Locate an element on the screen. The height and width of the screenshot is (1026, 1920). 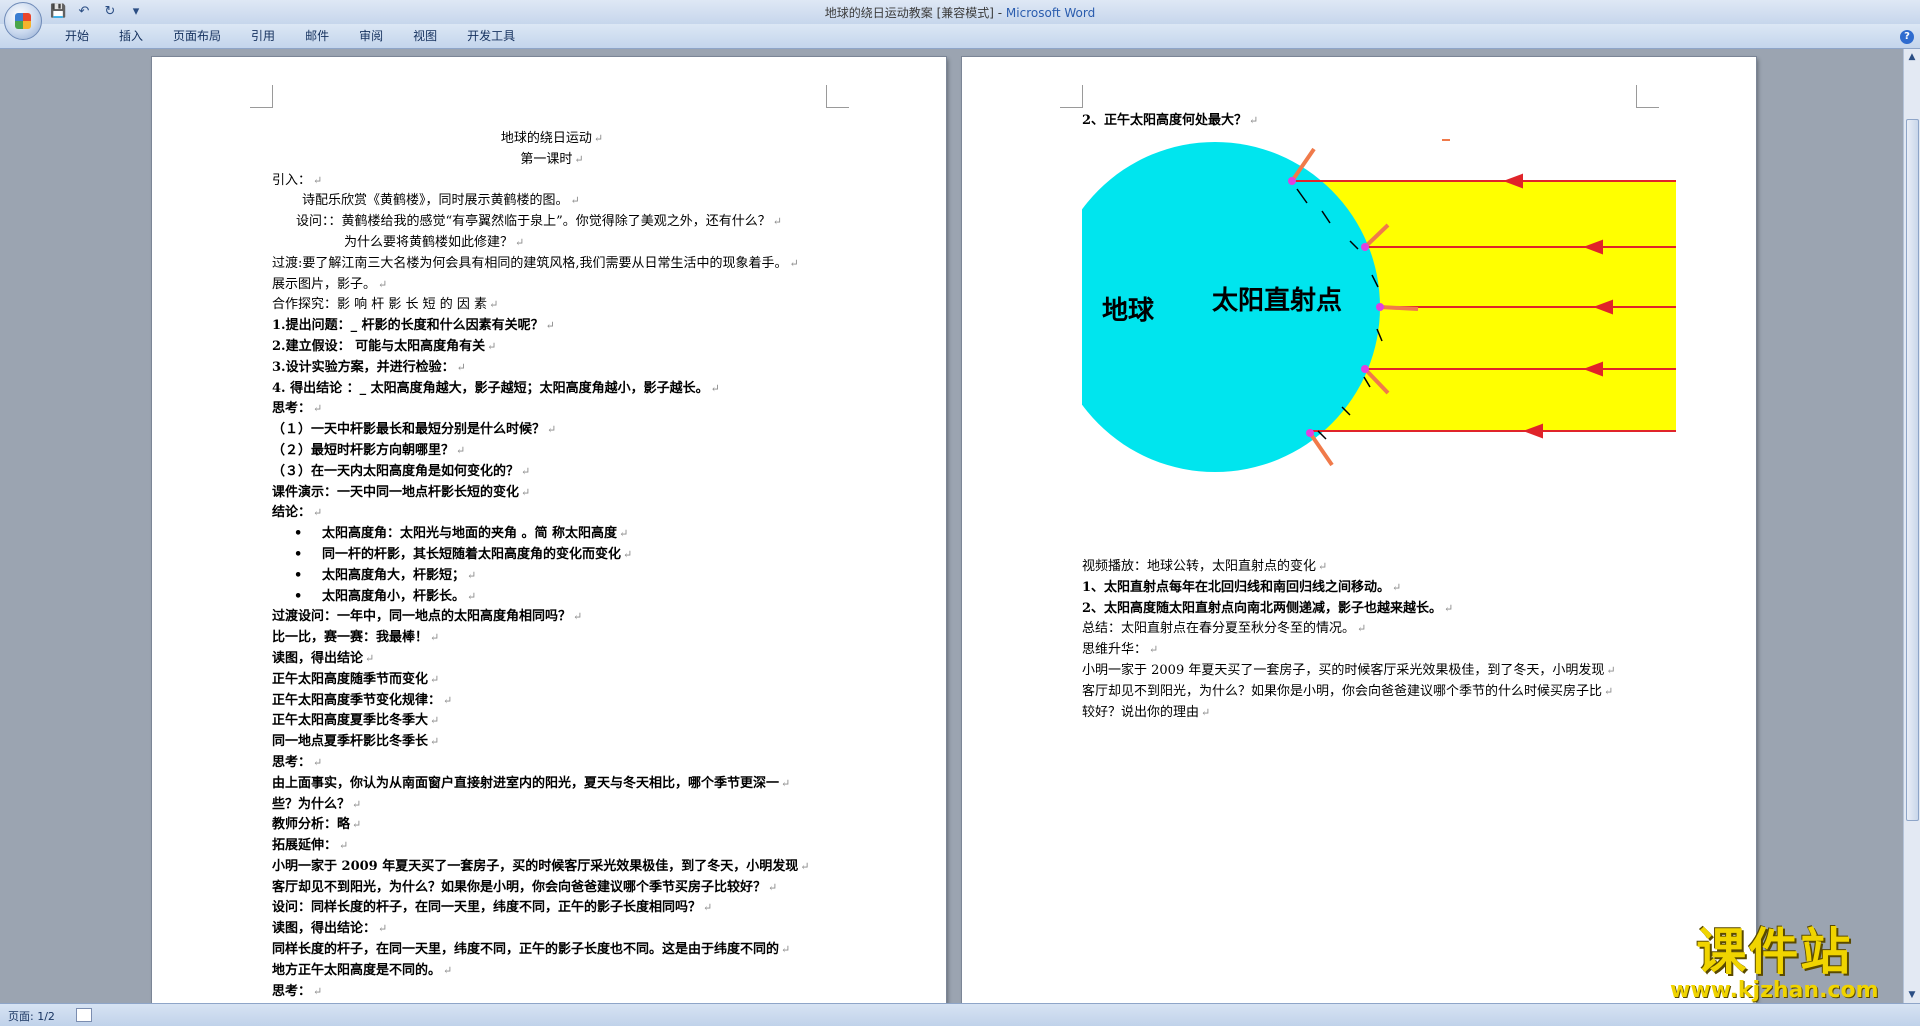
text-line: 比一比，赛一赛：我最棒！ ↵ is located at coordinates (552, 638).